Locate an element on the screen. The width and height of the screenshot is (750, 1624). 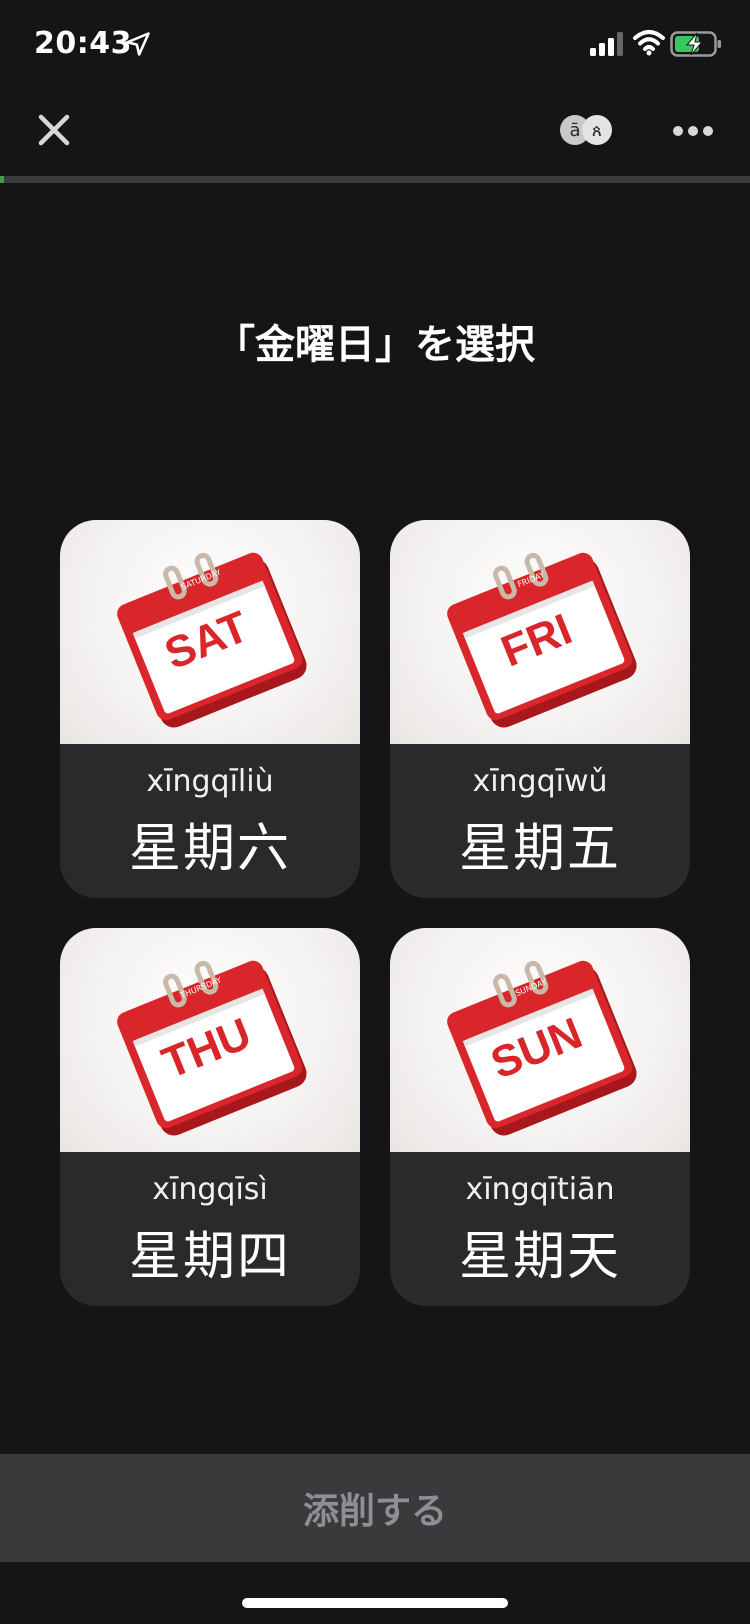
calendar-icon: FRIDAYFRI is located at coordinates (542, 640).